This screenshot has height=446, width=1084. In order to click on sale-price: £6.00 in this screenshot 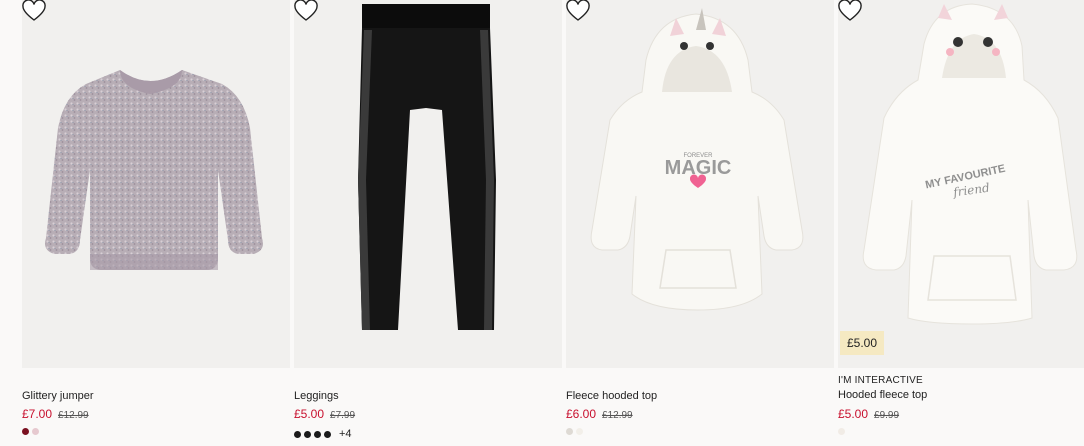, I will do `click(581, 414)`.